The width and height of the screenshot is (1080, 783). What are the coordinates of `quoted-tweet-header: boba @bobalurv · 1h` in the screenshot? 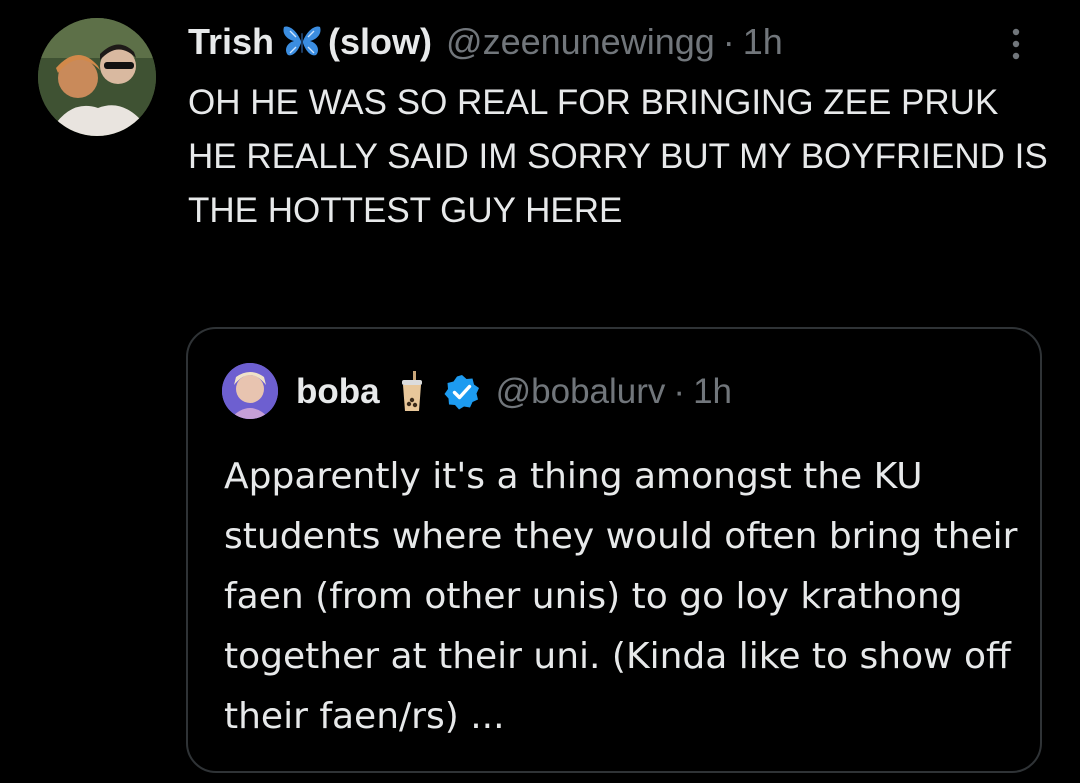 It's located at (514, 392).